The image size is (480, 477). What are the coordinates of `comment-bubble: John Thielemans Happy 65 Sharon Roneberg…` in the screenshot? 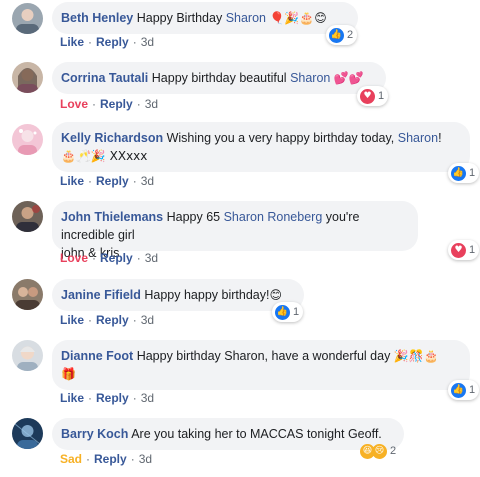 It's located at (235, 230).